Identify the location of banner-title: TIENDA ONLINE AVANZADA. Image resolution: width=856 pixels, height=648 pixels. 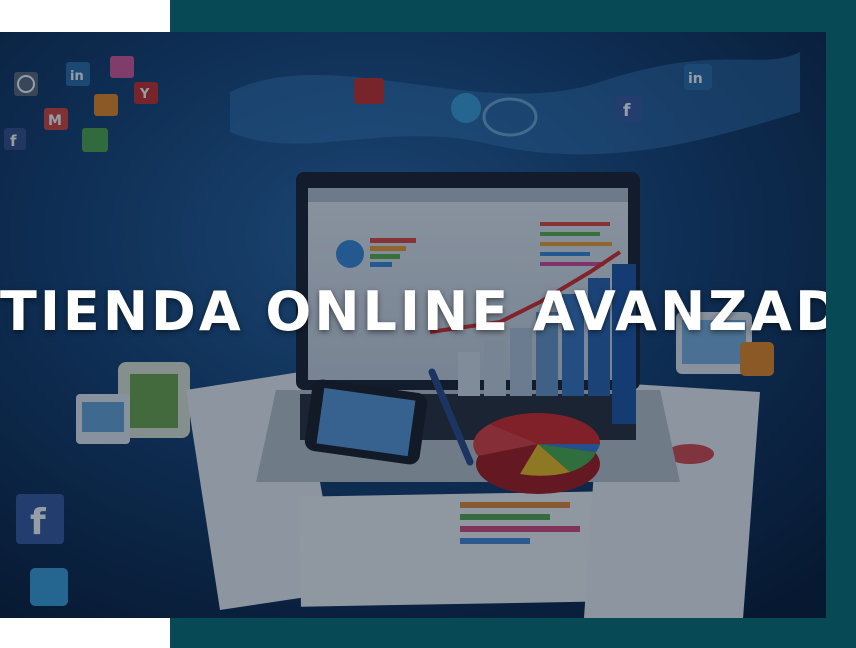
(413, 311).